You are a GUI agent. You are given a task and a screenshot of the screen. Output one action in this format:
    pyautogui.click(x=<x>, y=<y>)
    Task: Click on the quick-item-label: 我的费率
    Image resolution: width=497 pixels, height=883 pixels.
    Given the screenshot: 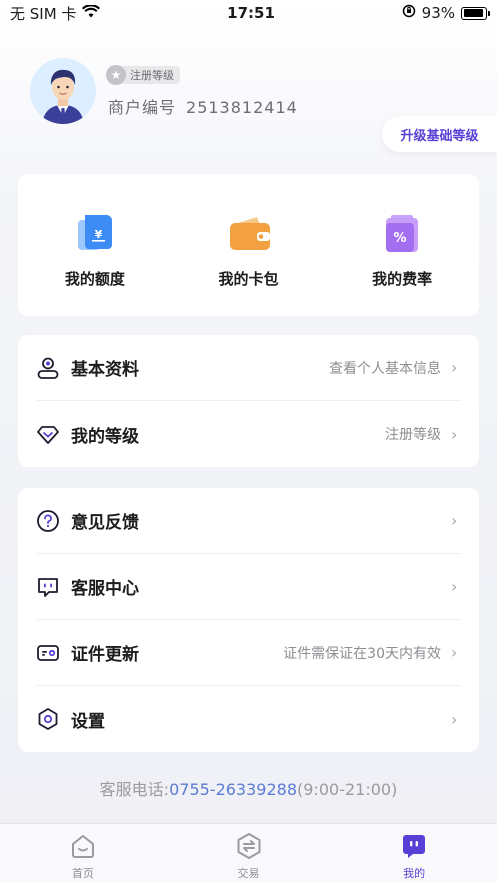 What is the action you would take?
    pyautogui.click(x=402, y=279)
    